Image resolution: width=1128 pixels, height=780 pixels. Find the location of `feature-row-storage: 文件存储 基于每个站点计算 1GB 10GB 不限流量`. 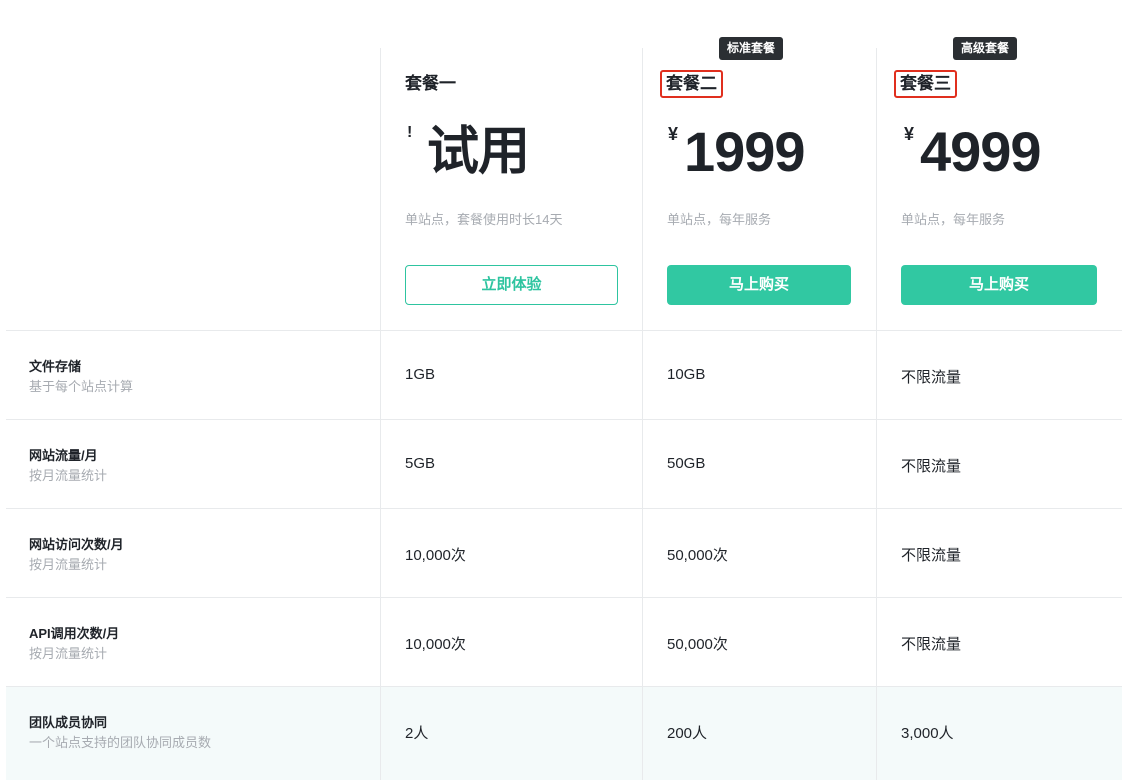

feature-row-storage: 文件存储 基于每个站点计算 1GB 10GB 不限流量 is located at coordinates (564, 374).